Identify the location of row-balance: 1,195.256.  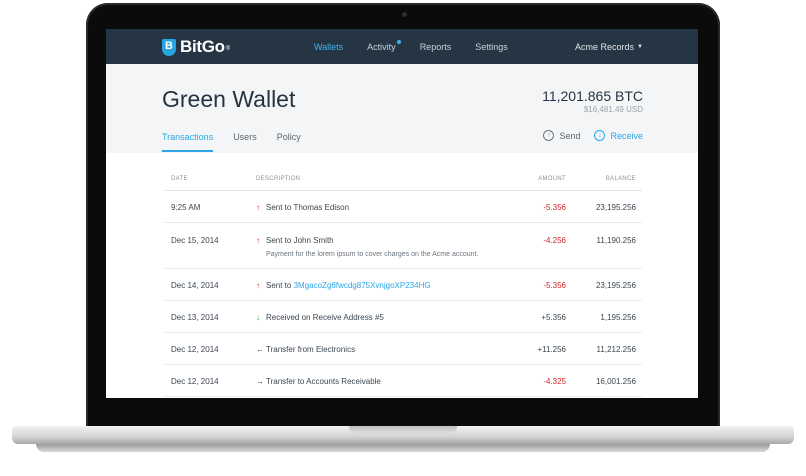
(618, 317).